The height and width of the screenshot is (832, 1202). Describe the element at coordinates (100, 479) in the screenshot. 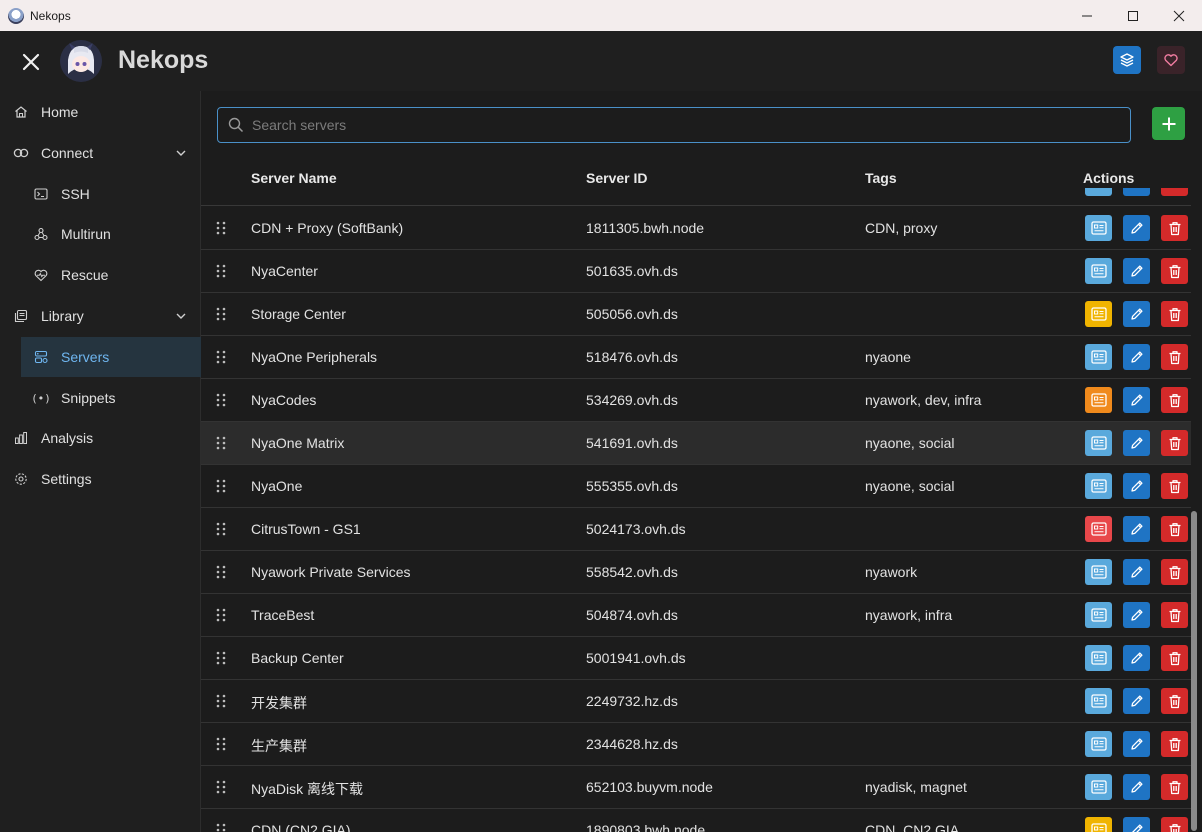

I see `sidebar-item-settings: Settings` at that location.